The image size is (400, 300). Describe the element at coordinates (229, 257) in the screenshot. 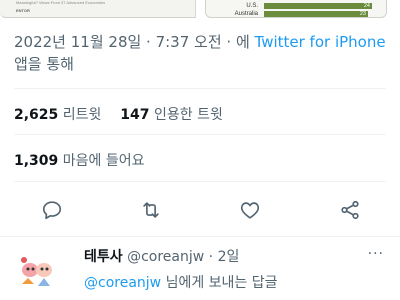

I see `reply-time: 2일` at that location.